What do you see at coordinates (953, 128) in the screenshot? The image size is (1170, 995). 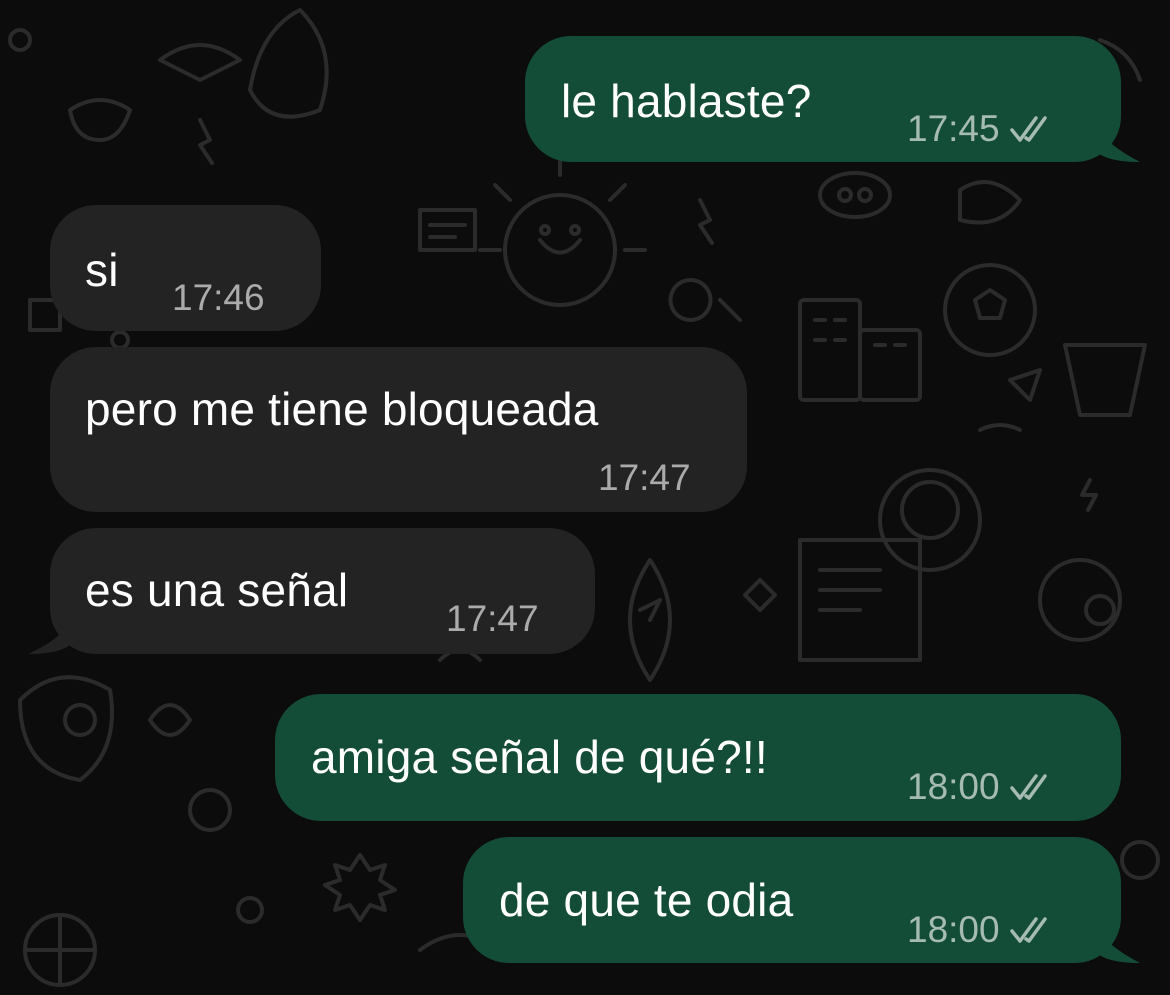 I see `message-time: 17:45` at bounding box center [953, 128].